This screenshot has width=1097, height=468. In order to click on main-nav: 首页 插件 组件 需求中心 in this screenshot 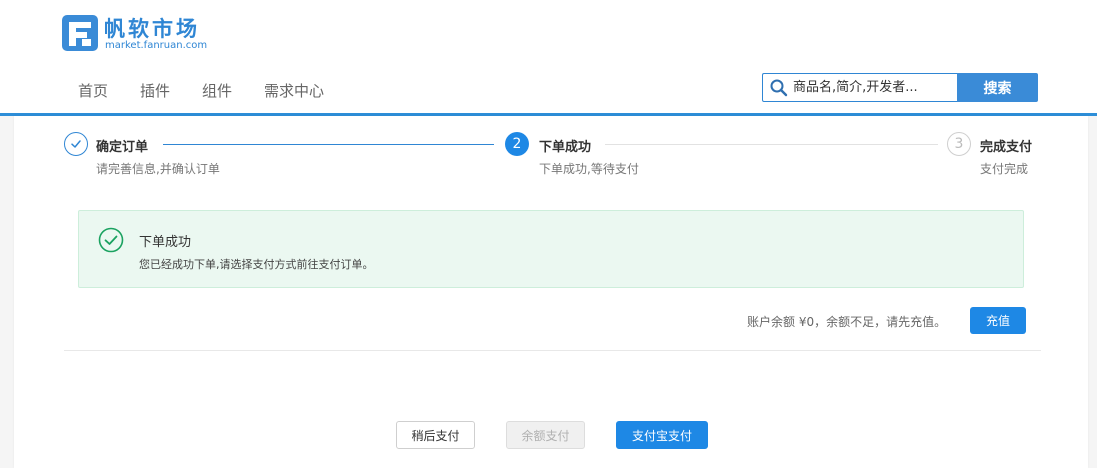, I will do `click(217, 90)`.